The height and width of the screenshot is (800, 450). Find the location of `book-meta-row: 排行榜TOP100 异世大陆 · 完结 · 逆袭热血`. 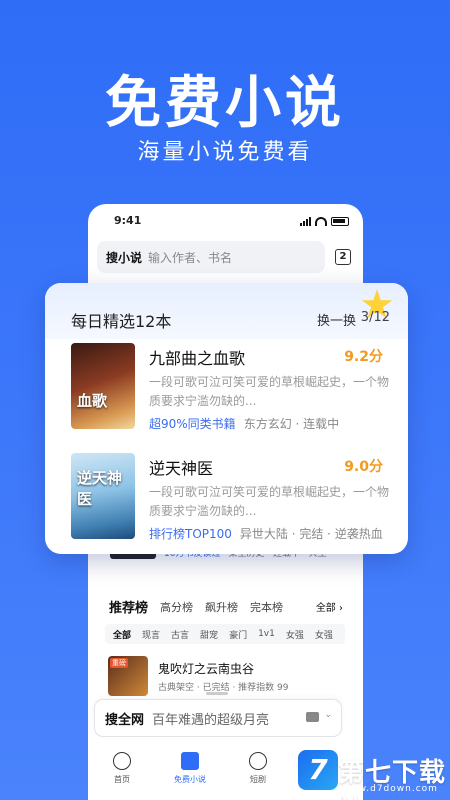

book-meta-row: 排行榜TOP100 异世大陆 · 完结 · 逆袭热血 is located at coordinates (266, 533).